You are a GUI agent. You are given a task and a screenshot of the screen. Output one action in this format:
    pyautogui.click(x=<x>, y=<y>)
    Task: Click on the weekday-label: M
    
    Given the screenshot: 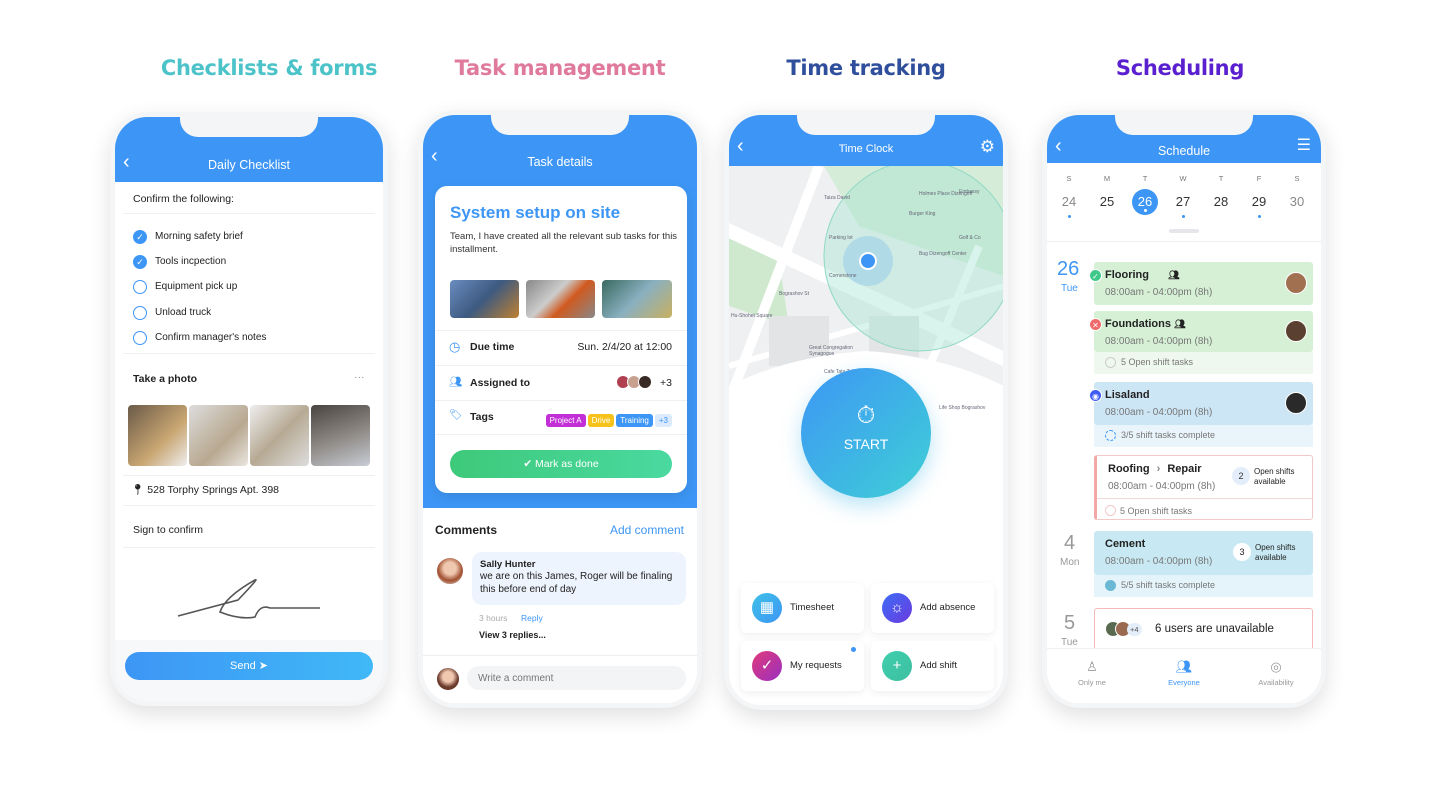 What is the action you would take?
    pyautogui.click(x=1107, y=178)
    